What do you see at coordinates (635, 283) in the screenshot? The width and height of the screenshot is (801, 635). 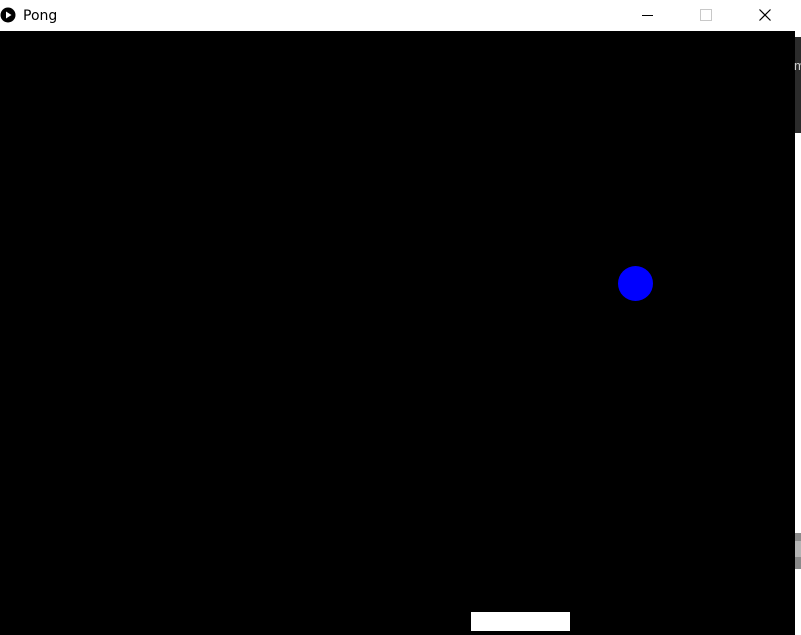 I see `ball` at bounding box center [635, 283].